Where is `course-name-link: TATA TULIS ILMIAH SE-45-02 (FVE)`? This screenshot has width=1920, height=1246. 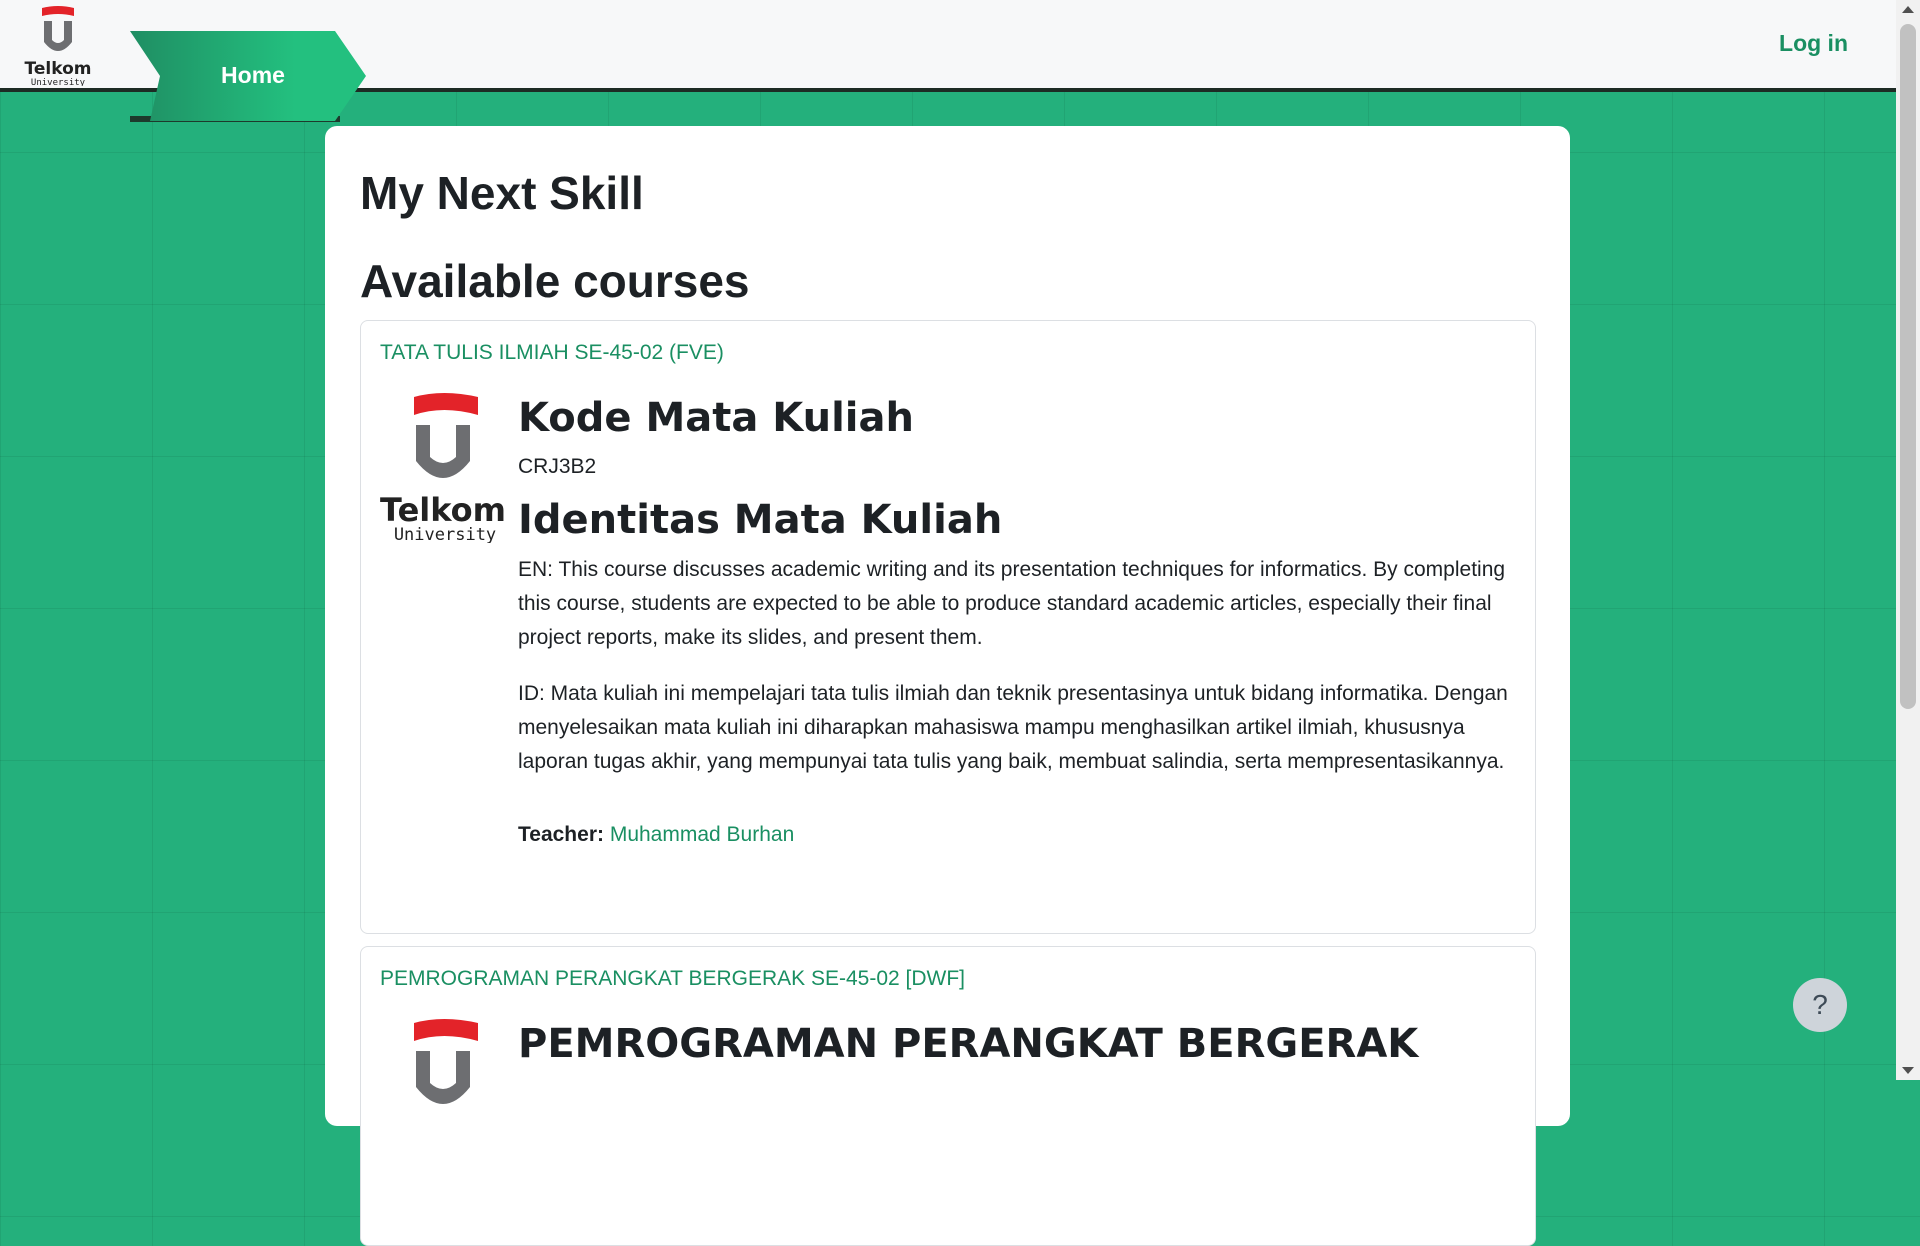
course-name-link: TATA TULIS ILMIAH SE-45-02 (FVE) is located at coordinates (552, 353).